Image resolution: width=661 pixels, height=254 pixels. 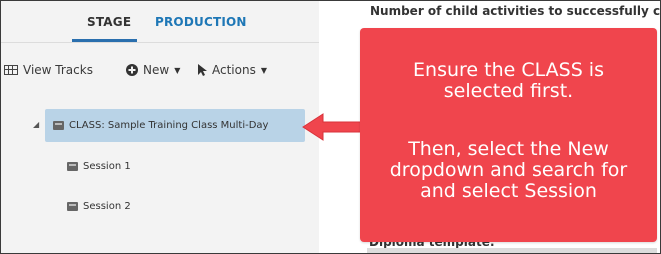 I want to click on class-icon, so click(x=58, y=125).